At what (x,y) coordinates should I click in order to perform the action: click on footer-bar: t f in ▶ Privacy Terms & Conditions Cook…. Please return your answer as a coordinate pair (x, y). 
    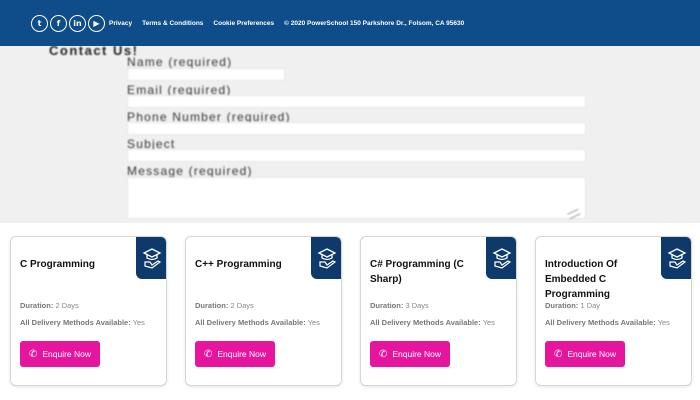
    Looking at the image, I should click on (350, 23).